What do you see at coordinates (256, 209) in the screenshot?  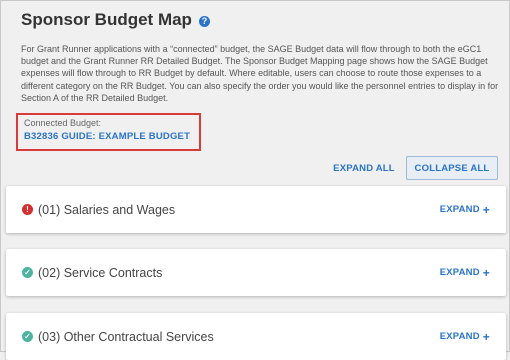 I see `section-salaries-and-wages: ! (01) Salaries and Wages EXPAND +` at bounding box center [256, 209].